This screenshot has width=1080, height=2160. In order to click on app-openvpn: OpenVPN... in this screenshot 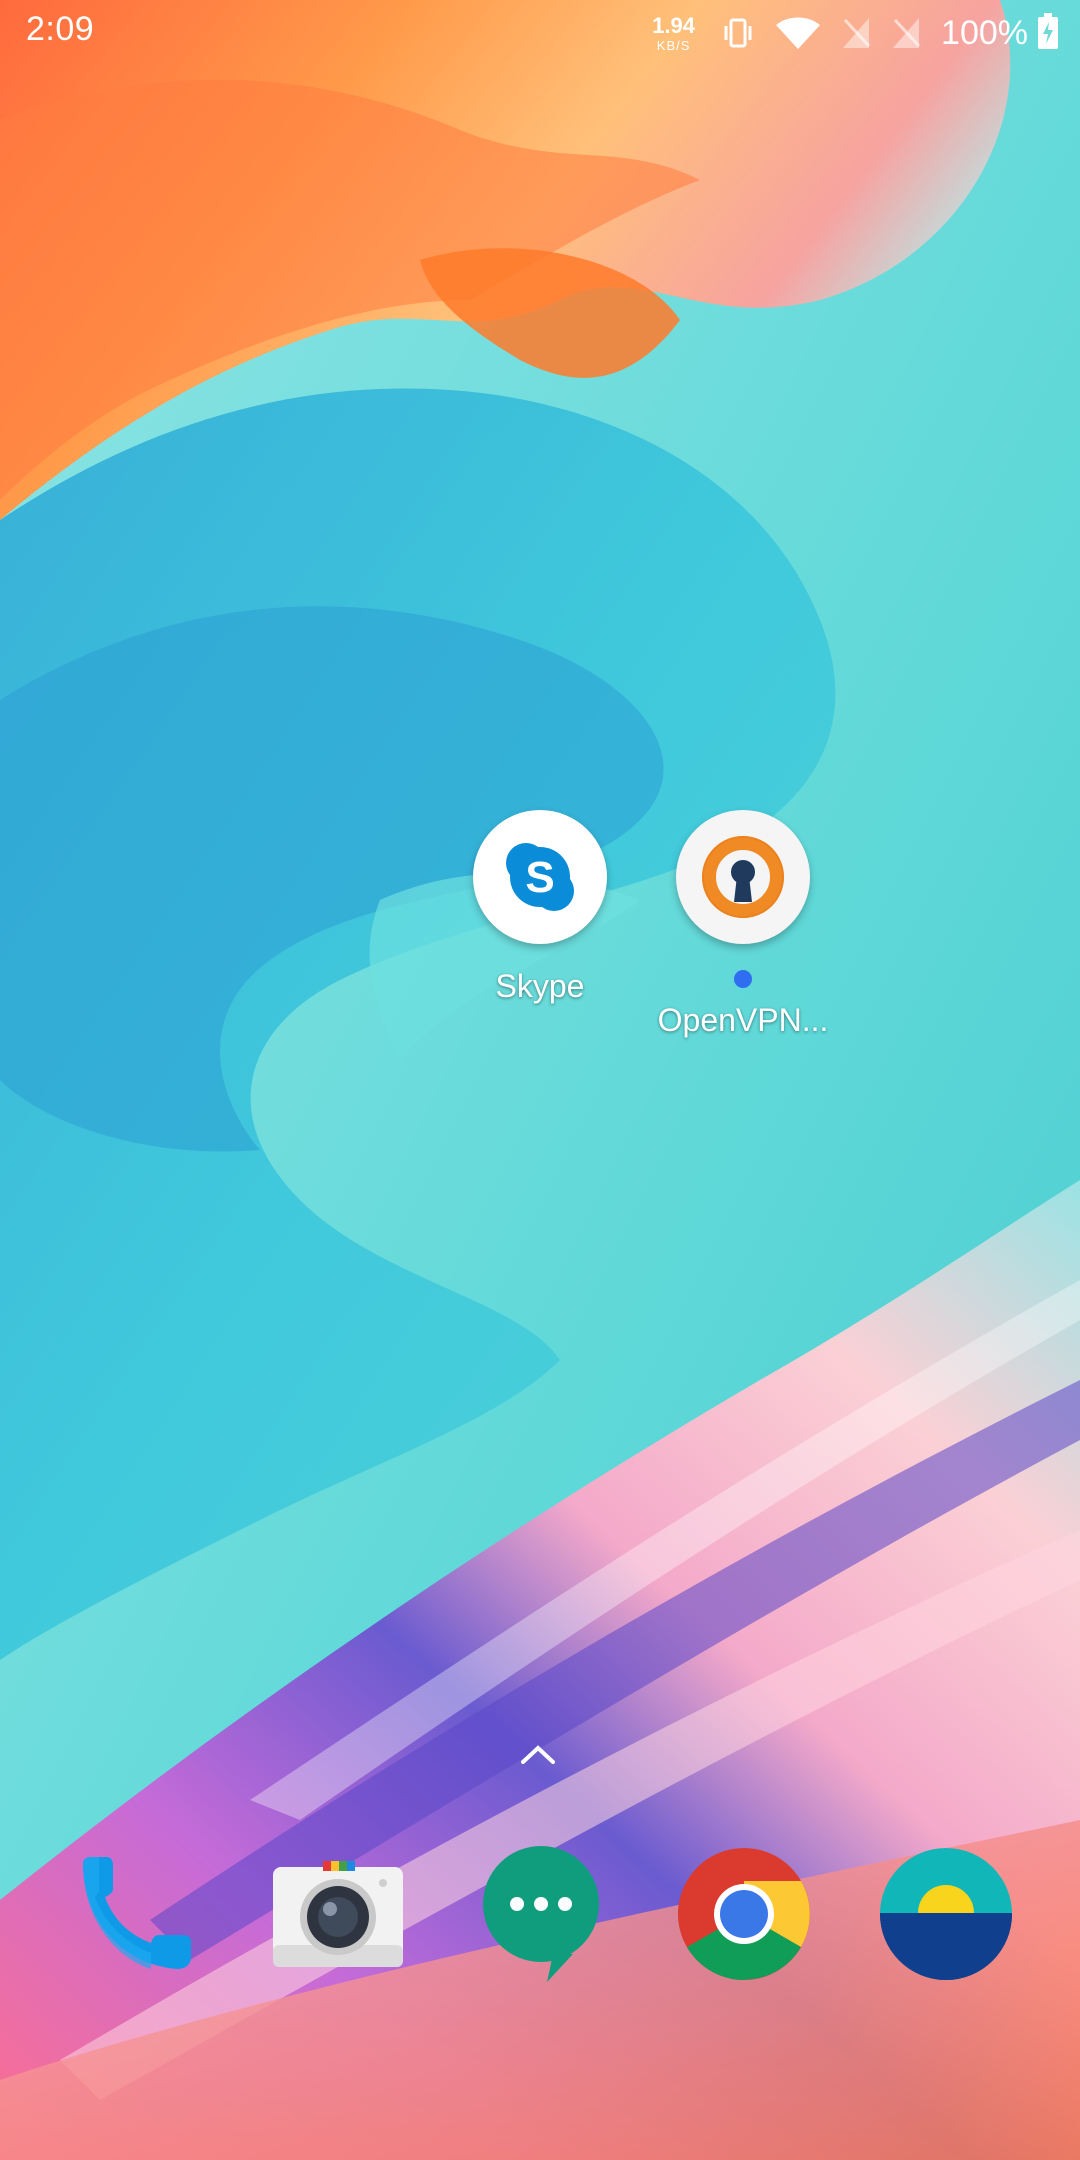, I will do `click(743, 924)`.